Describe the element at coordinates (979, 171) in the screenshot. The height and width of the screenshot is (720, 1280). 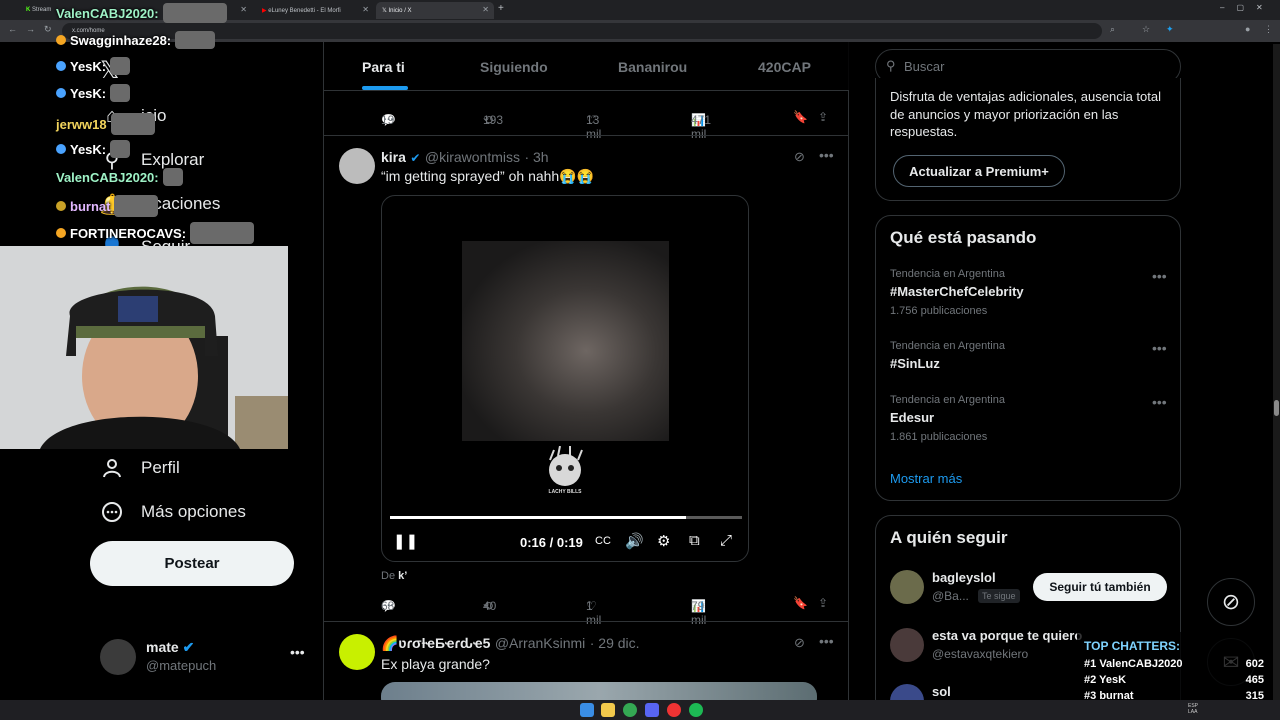
I see `premium-button: Actualizar a Premium+` at that location.